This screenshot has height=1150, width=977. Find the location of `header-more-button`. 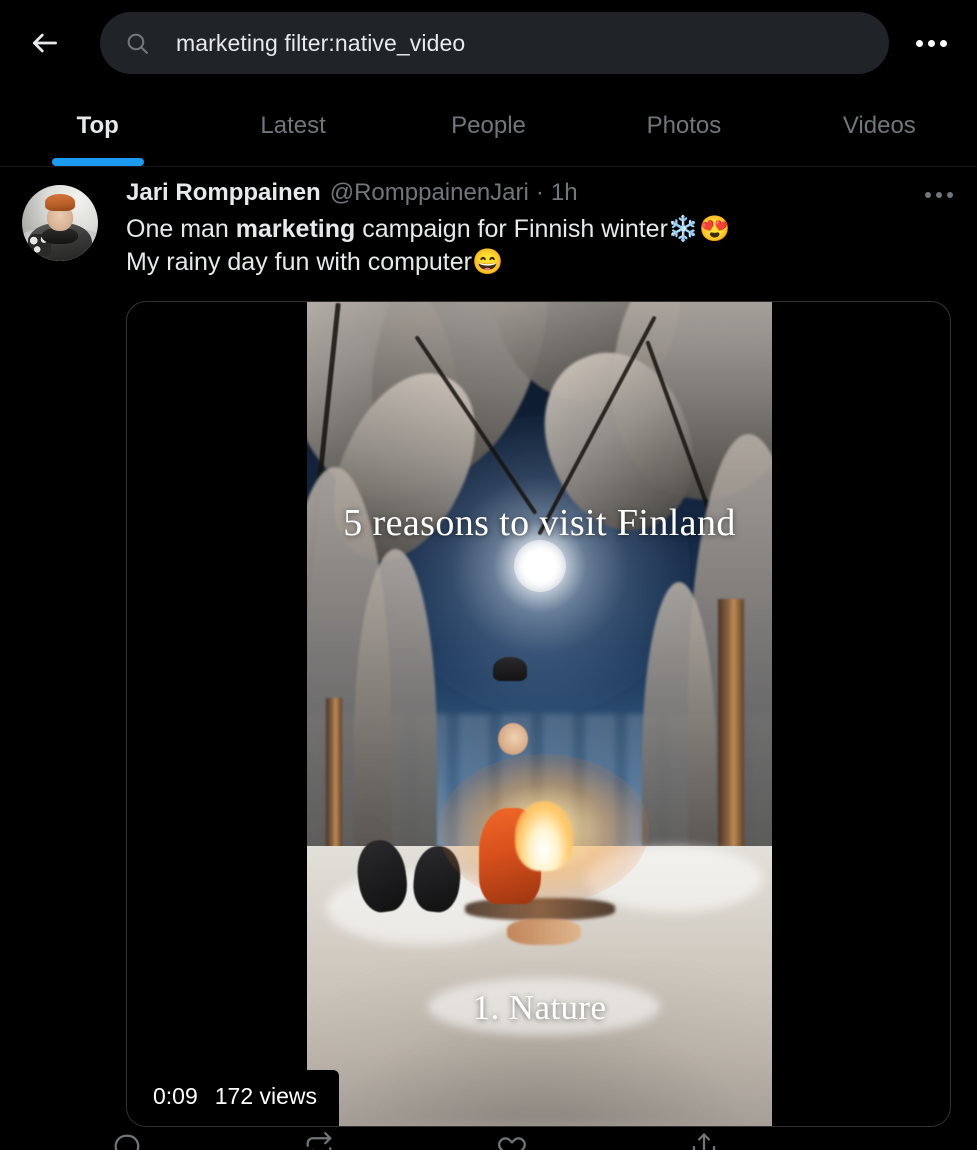

header-more-button is located at coordinates (931, 43).